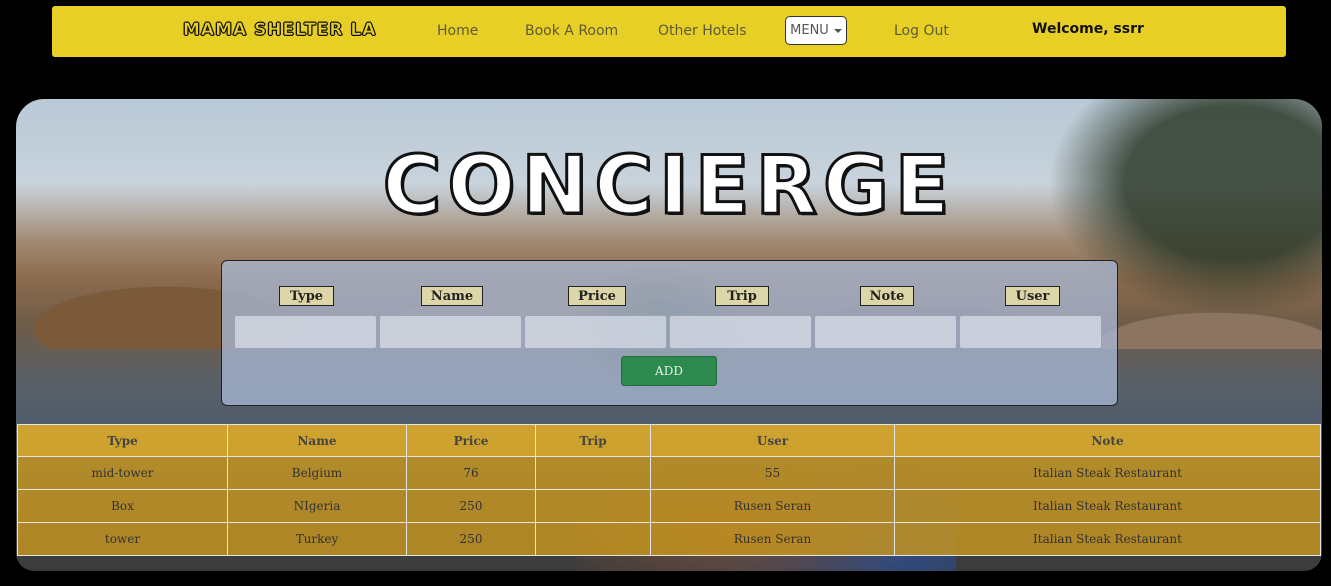  What do you see at coordinates (317, 506) in the screenshot?
I see `cell-name: NIgeria` at bounding box center [317, 506].